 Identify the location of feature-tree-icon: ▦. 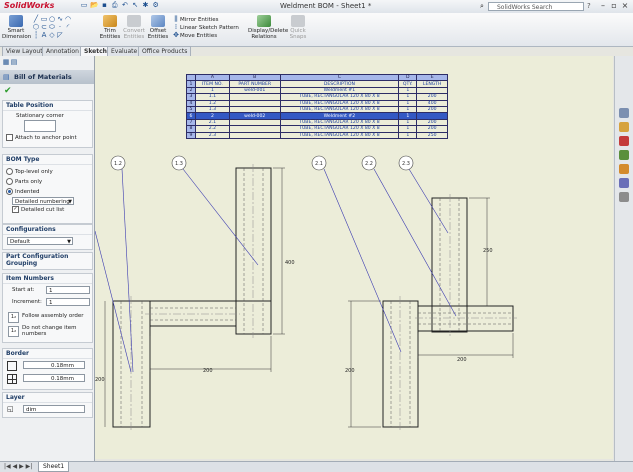
(6, 62).